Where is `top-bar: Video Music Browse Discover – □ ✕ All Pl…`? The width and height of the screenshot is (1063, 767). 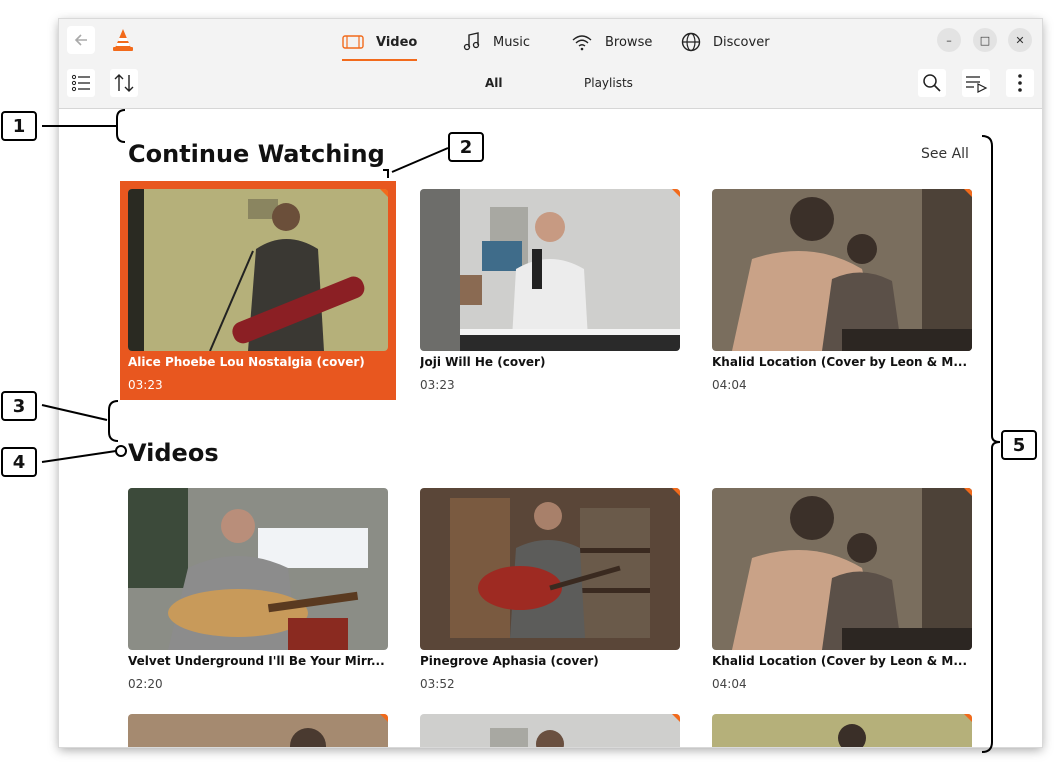 top-bar: Video Music Browse Discover – □ ✕ All Pl… is located at coordinates (550, 64).